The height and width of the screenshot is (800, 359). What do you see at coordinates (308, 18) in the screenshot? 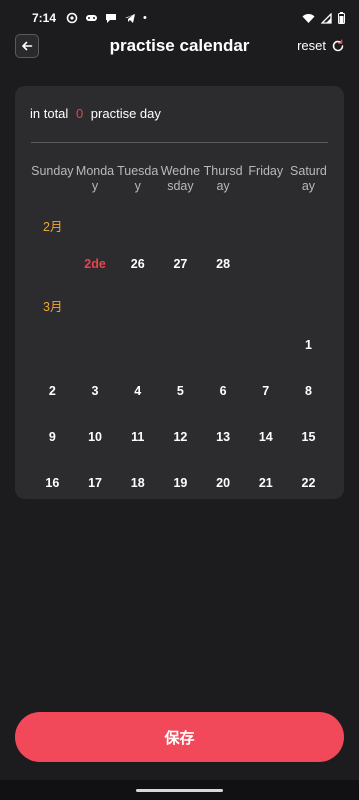
I see `wifi-icon` at bounding box center [308, 18].